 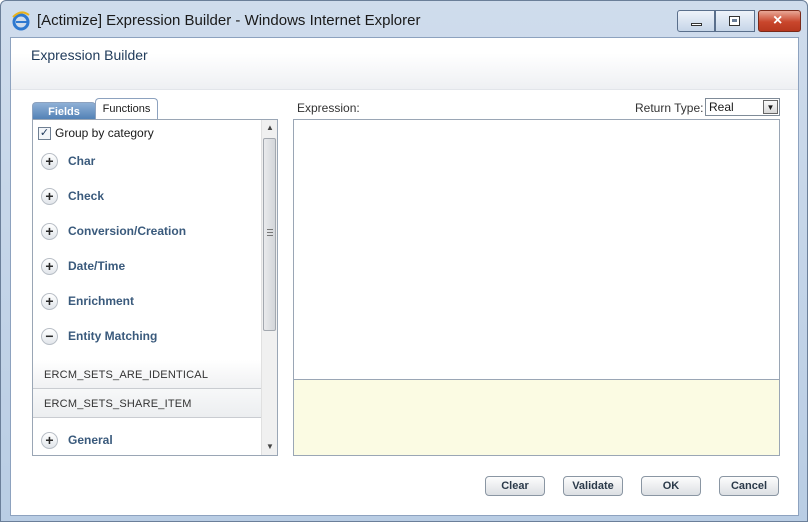 I want to click on tab-functions: Functions, so click(x=126, y=109).